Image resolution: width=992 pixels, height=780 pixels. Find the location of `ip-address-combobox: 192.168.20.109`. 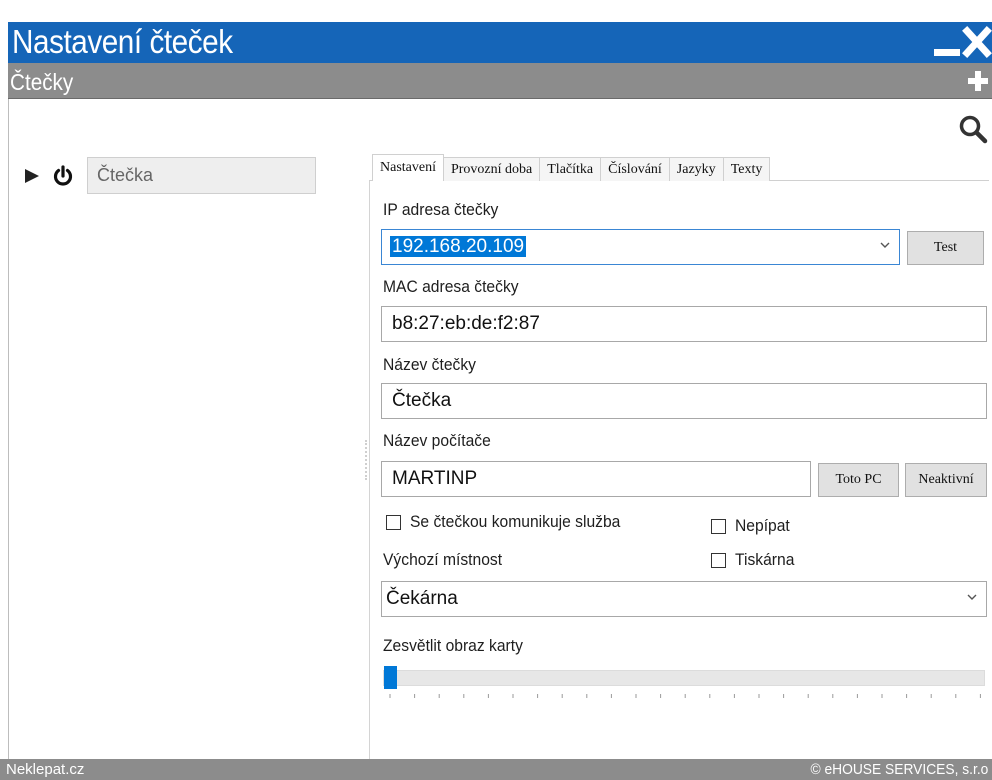

ip-address-combobox: 192.168.20.109 is located at coordinates (640, 247).